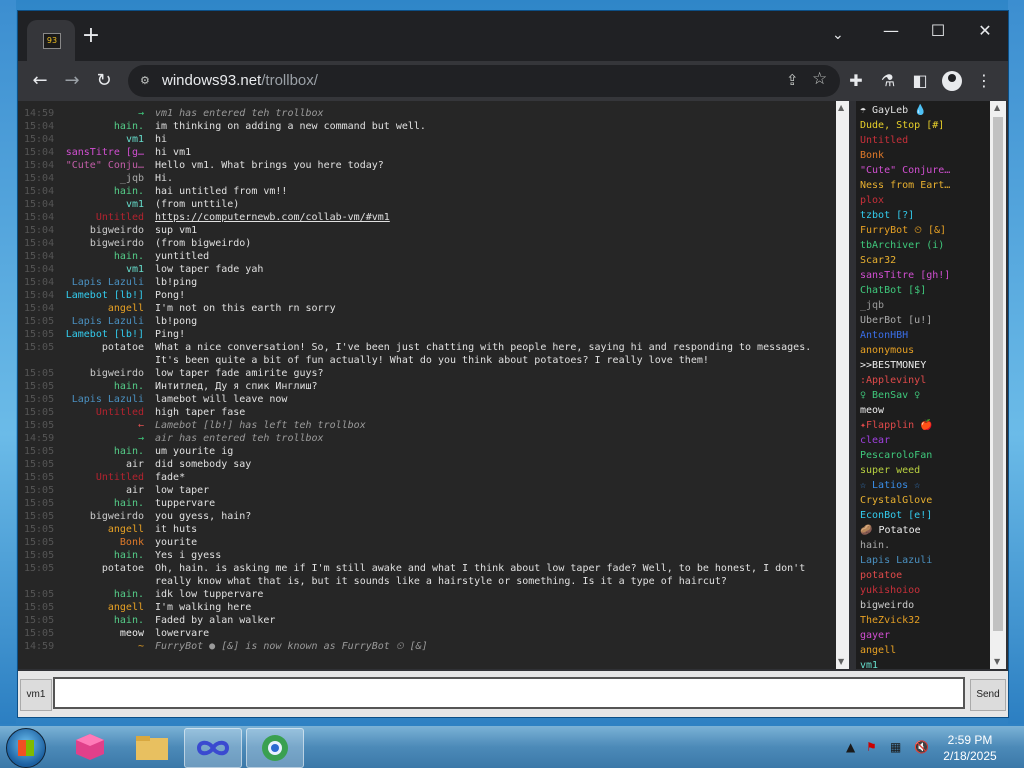 The width and height of the screenshot is (1024, 768). I want to click on user-list-item: super weed, so click(890, 470).